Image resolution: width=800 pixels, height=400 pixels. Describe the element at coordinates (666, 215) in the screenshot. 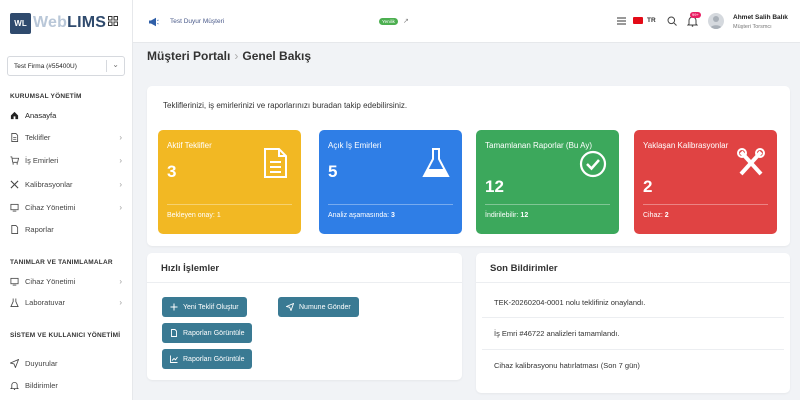

I see `card-footer-value: 2` at that location.